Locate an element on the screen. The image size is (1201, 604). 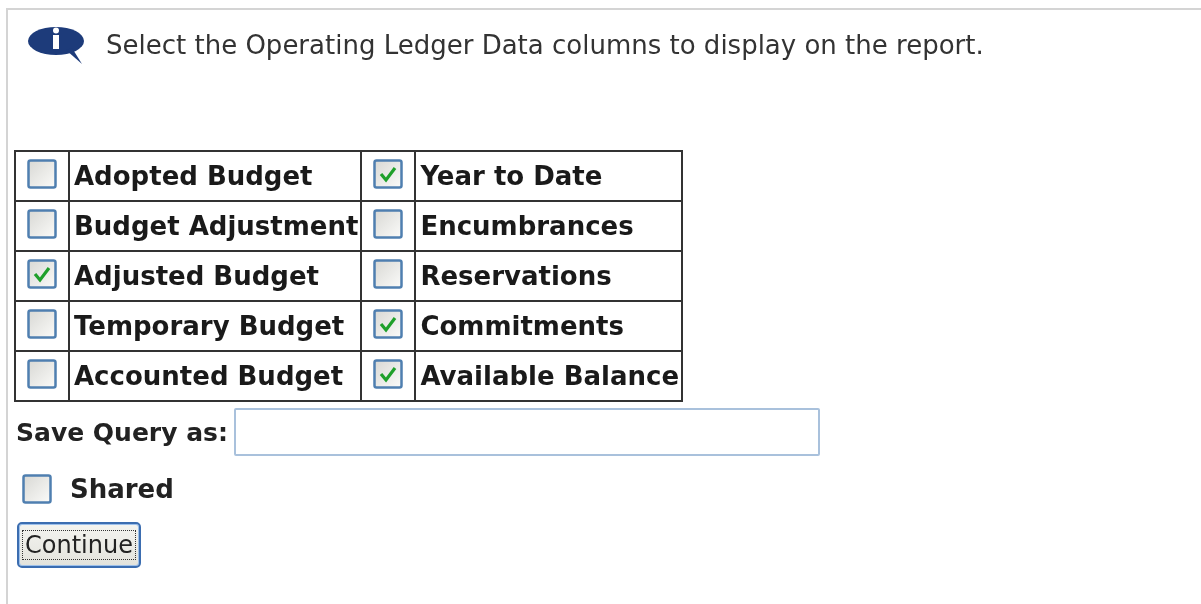
save-query-label: Save Query as: is located at coordinates (122, 432).